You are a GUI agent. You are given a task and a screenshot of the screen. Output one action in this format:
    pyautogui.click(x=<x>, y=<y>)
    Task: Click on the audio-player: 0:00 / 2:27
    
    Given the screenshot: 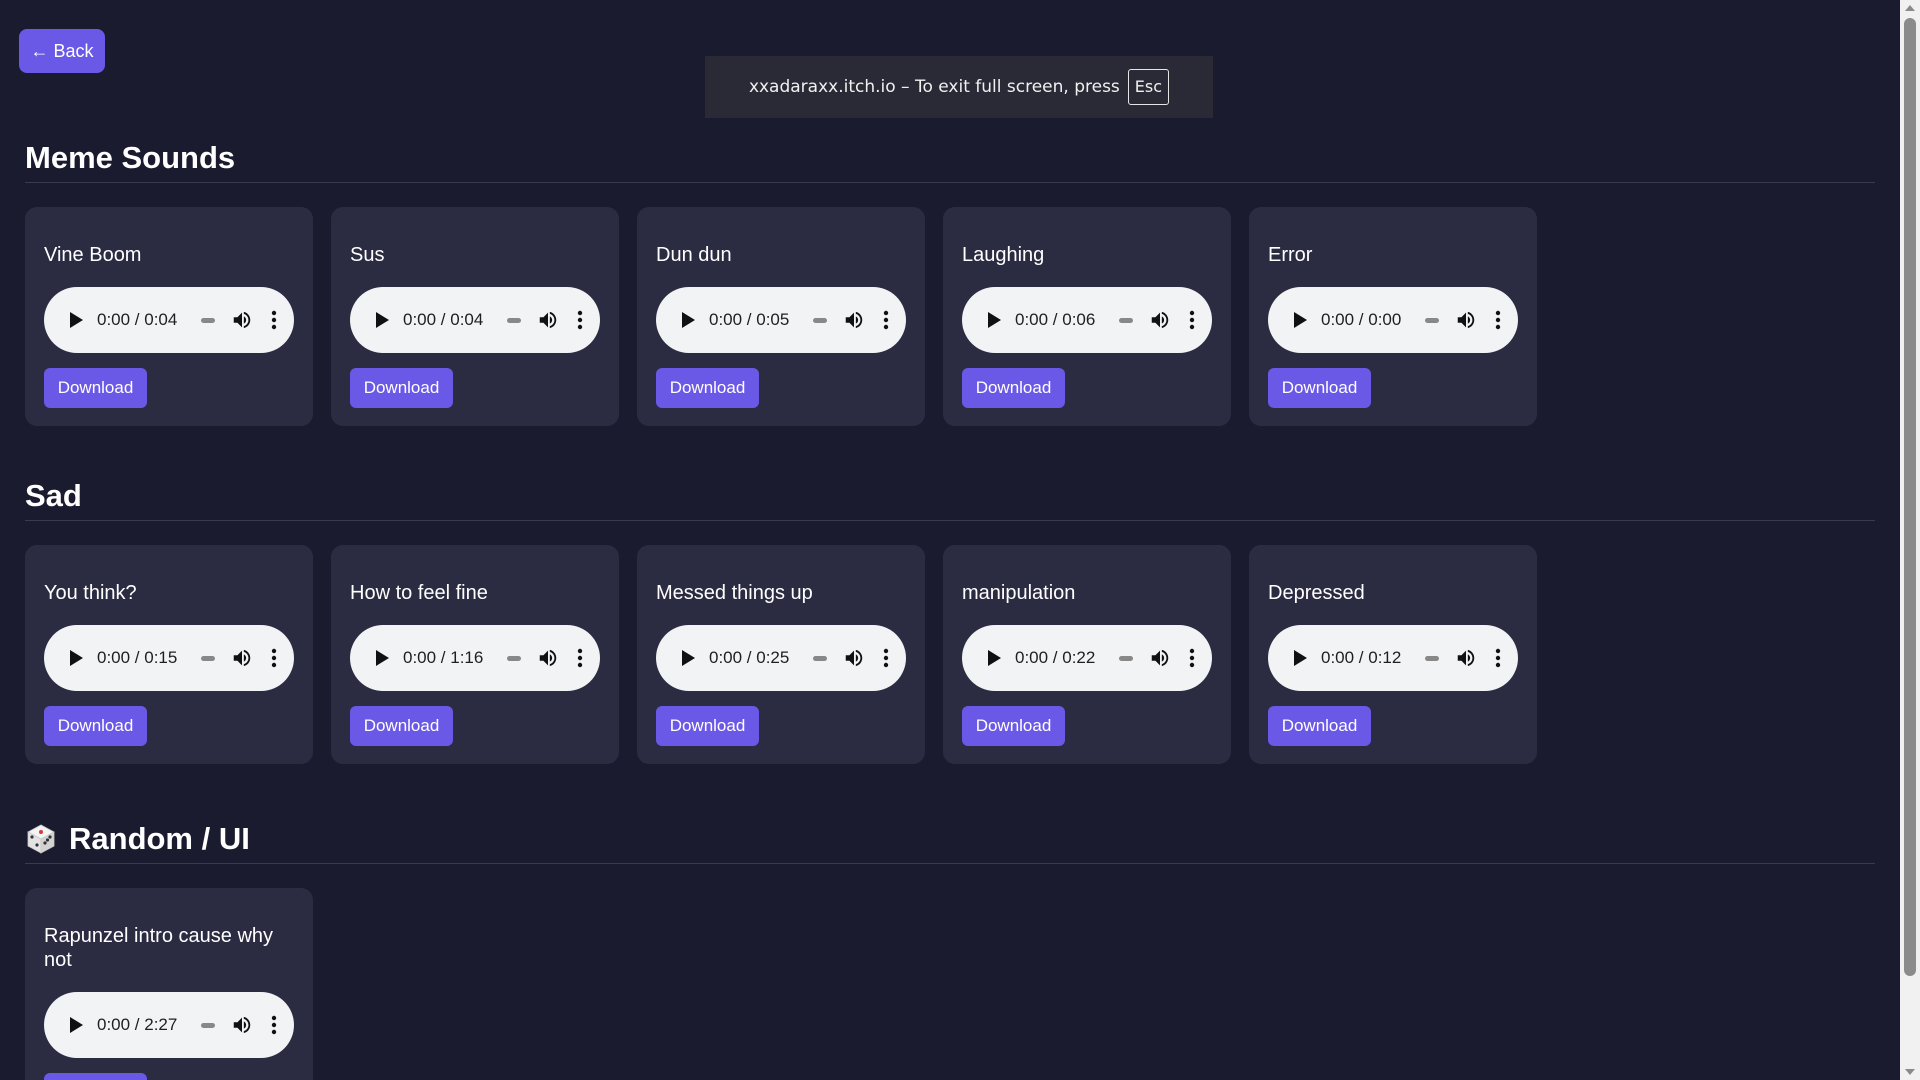 What is the action you would take?
    pyautogui.click(x=169, y=1025)
    